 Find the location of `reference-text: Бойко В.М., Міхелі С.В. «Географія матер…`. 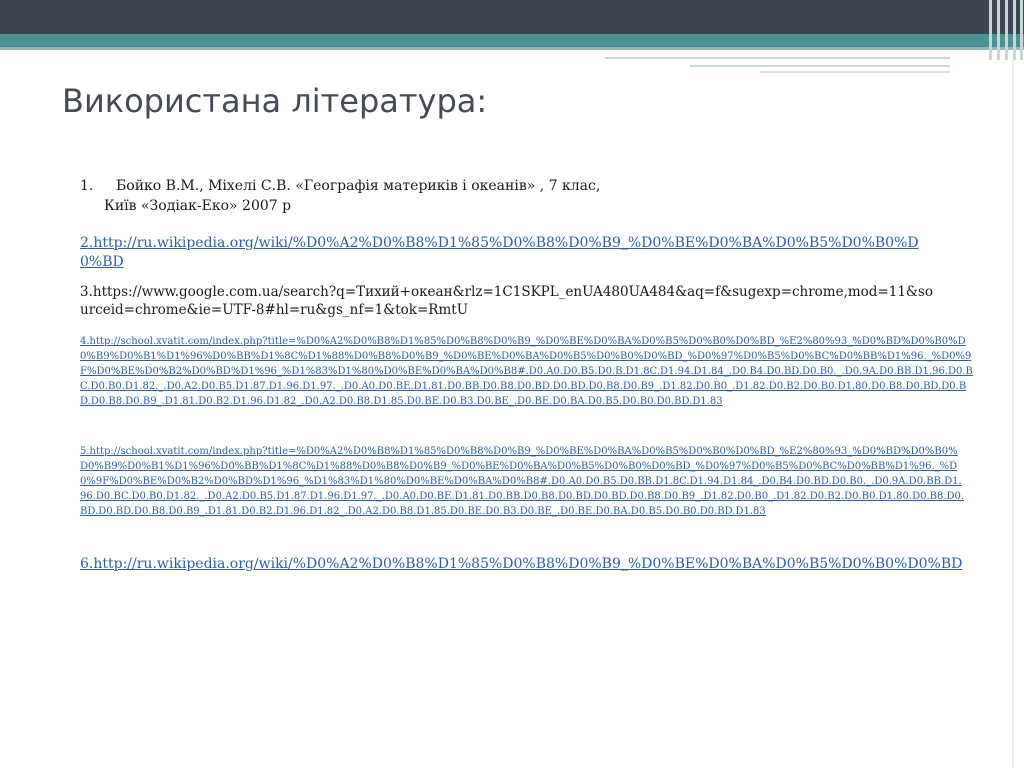

reference-text: Бойко В.М., Міхелі С.В. «Географія матер… is located at coordinates (358, 186).